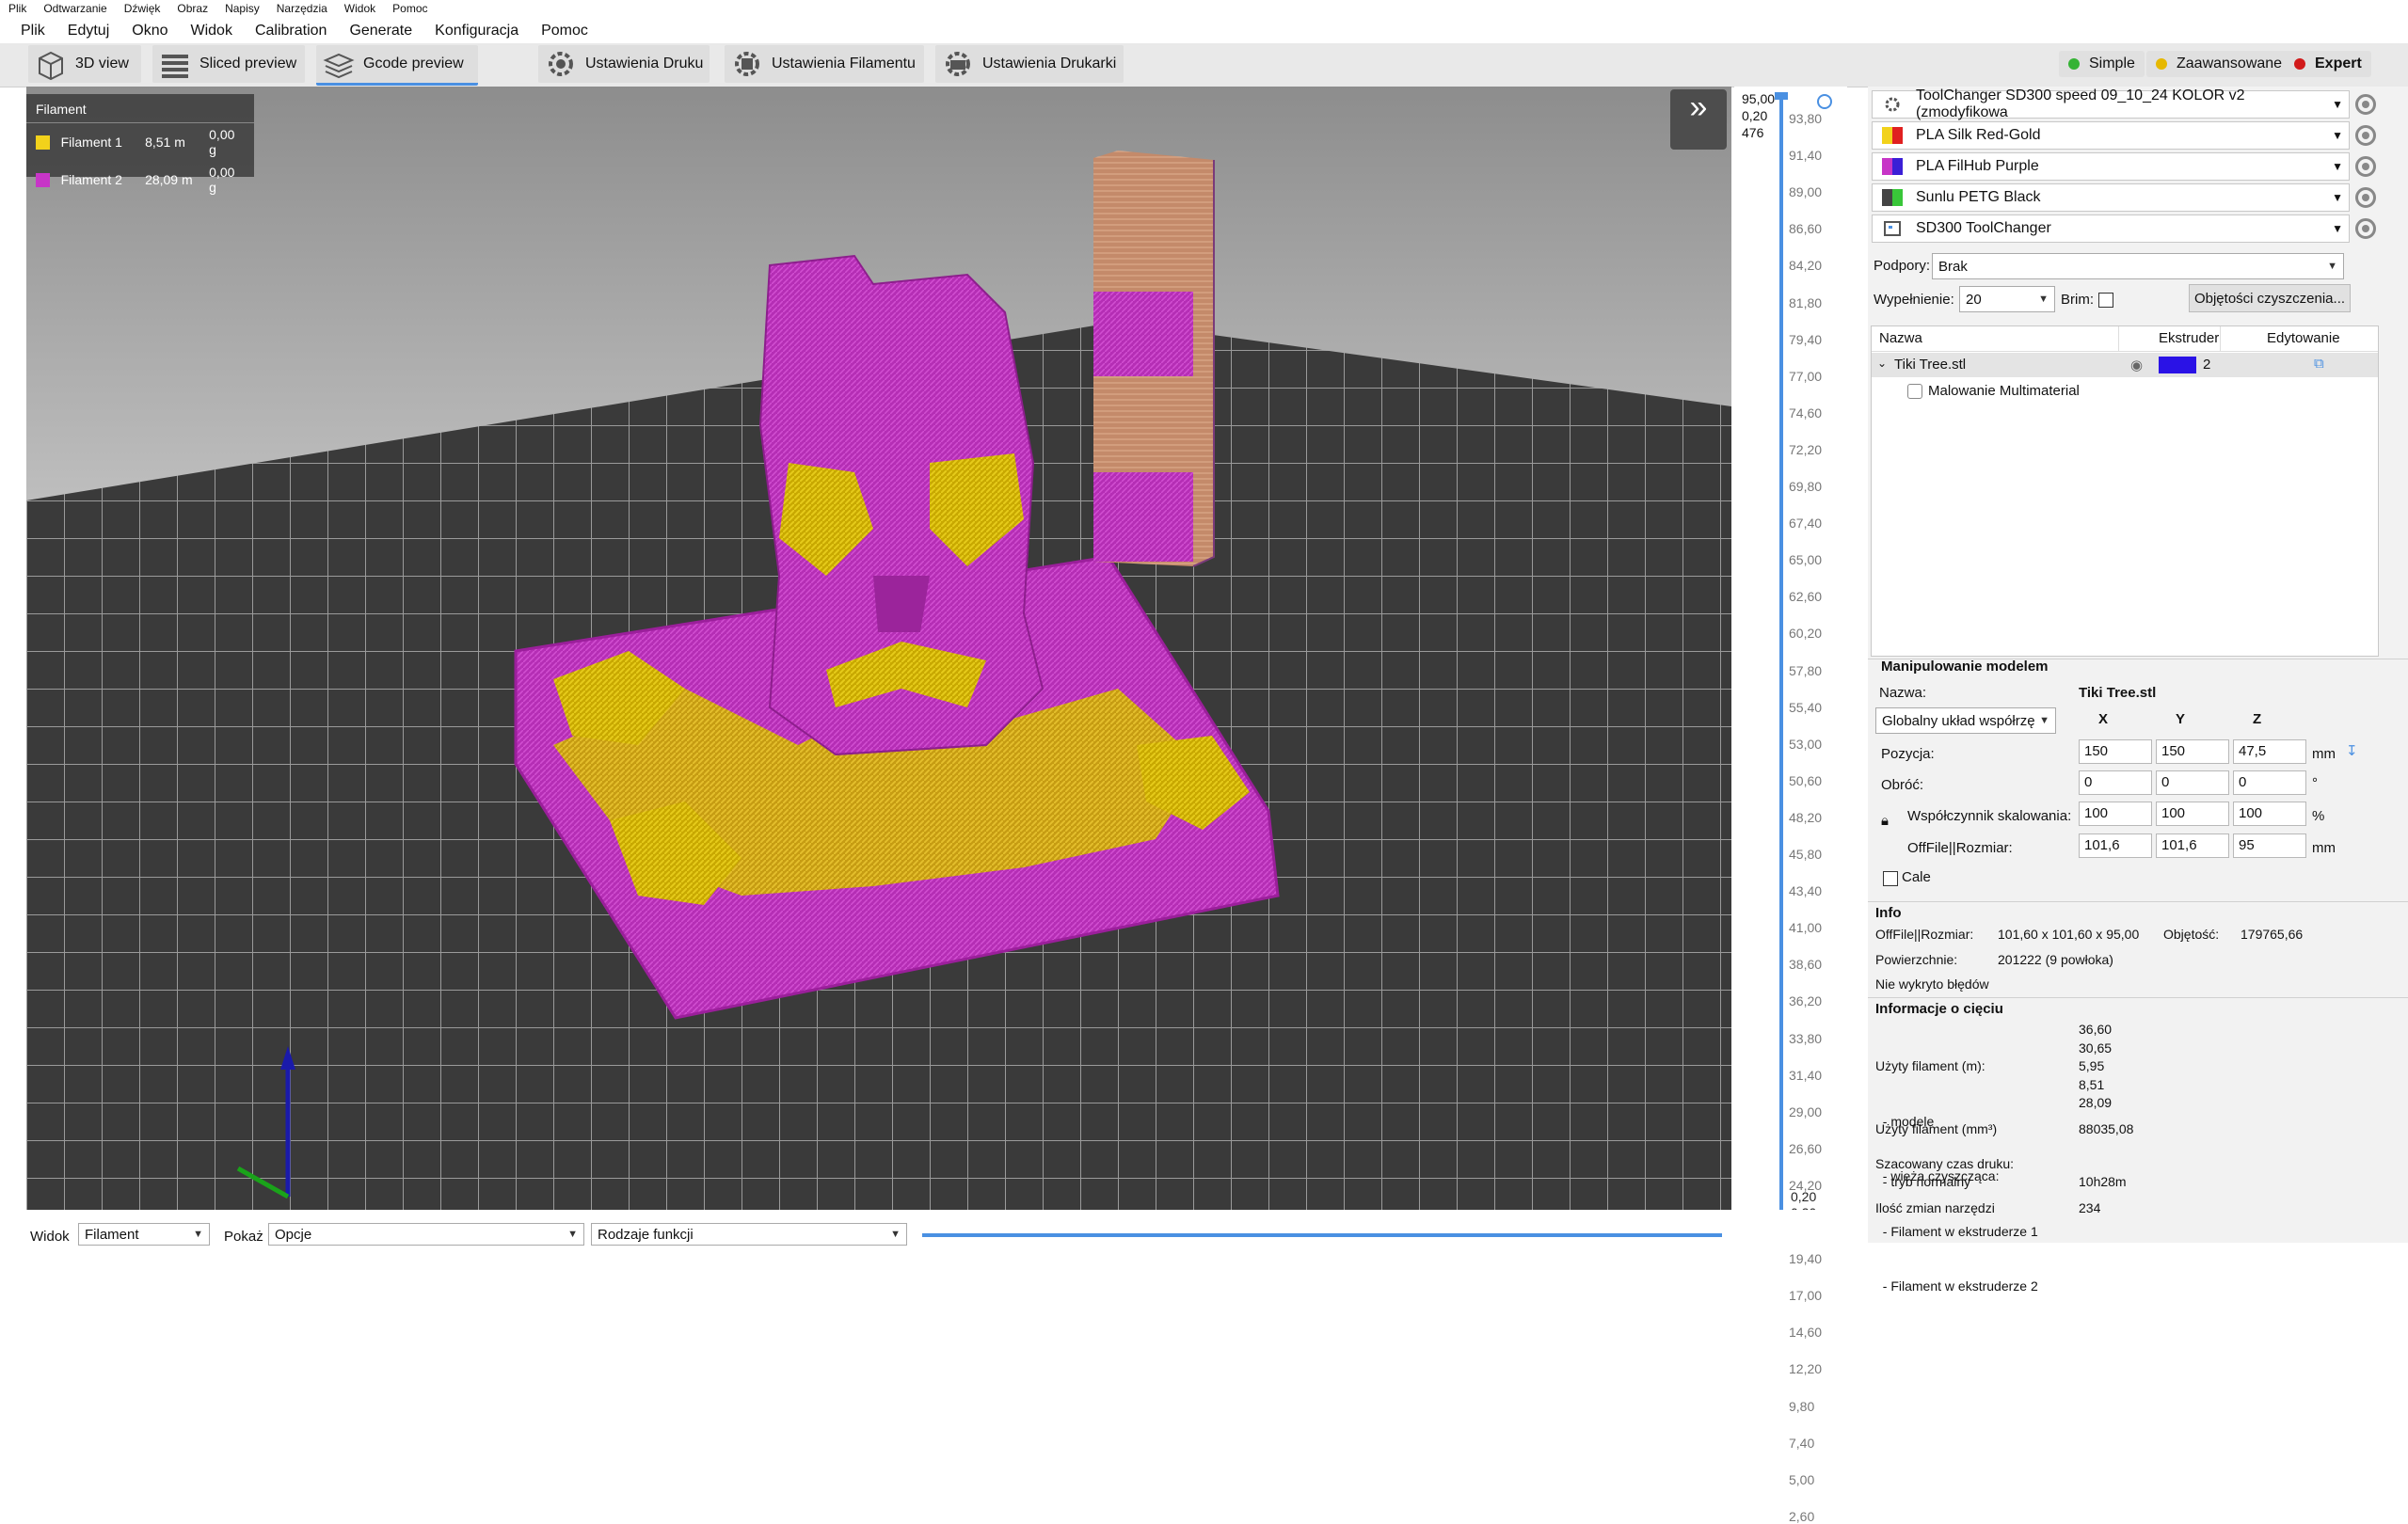  Describe the element at coordinates (2365, 105) in the screenshot. I see `printer-preset-settings-icon` at that location.